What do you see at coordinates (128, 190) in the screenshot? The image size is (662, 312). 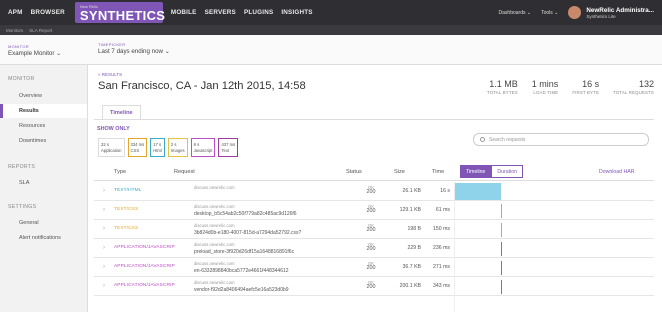 I see `row-type: TEXT/HTML` at bounding box center [128, 190].